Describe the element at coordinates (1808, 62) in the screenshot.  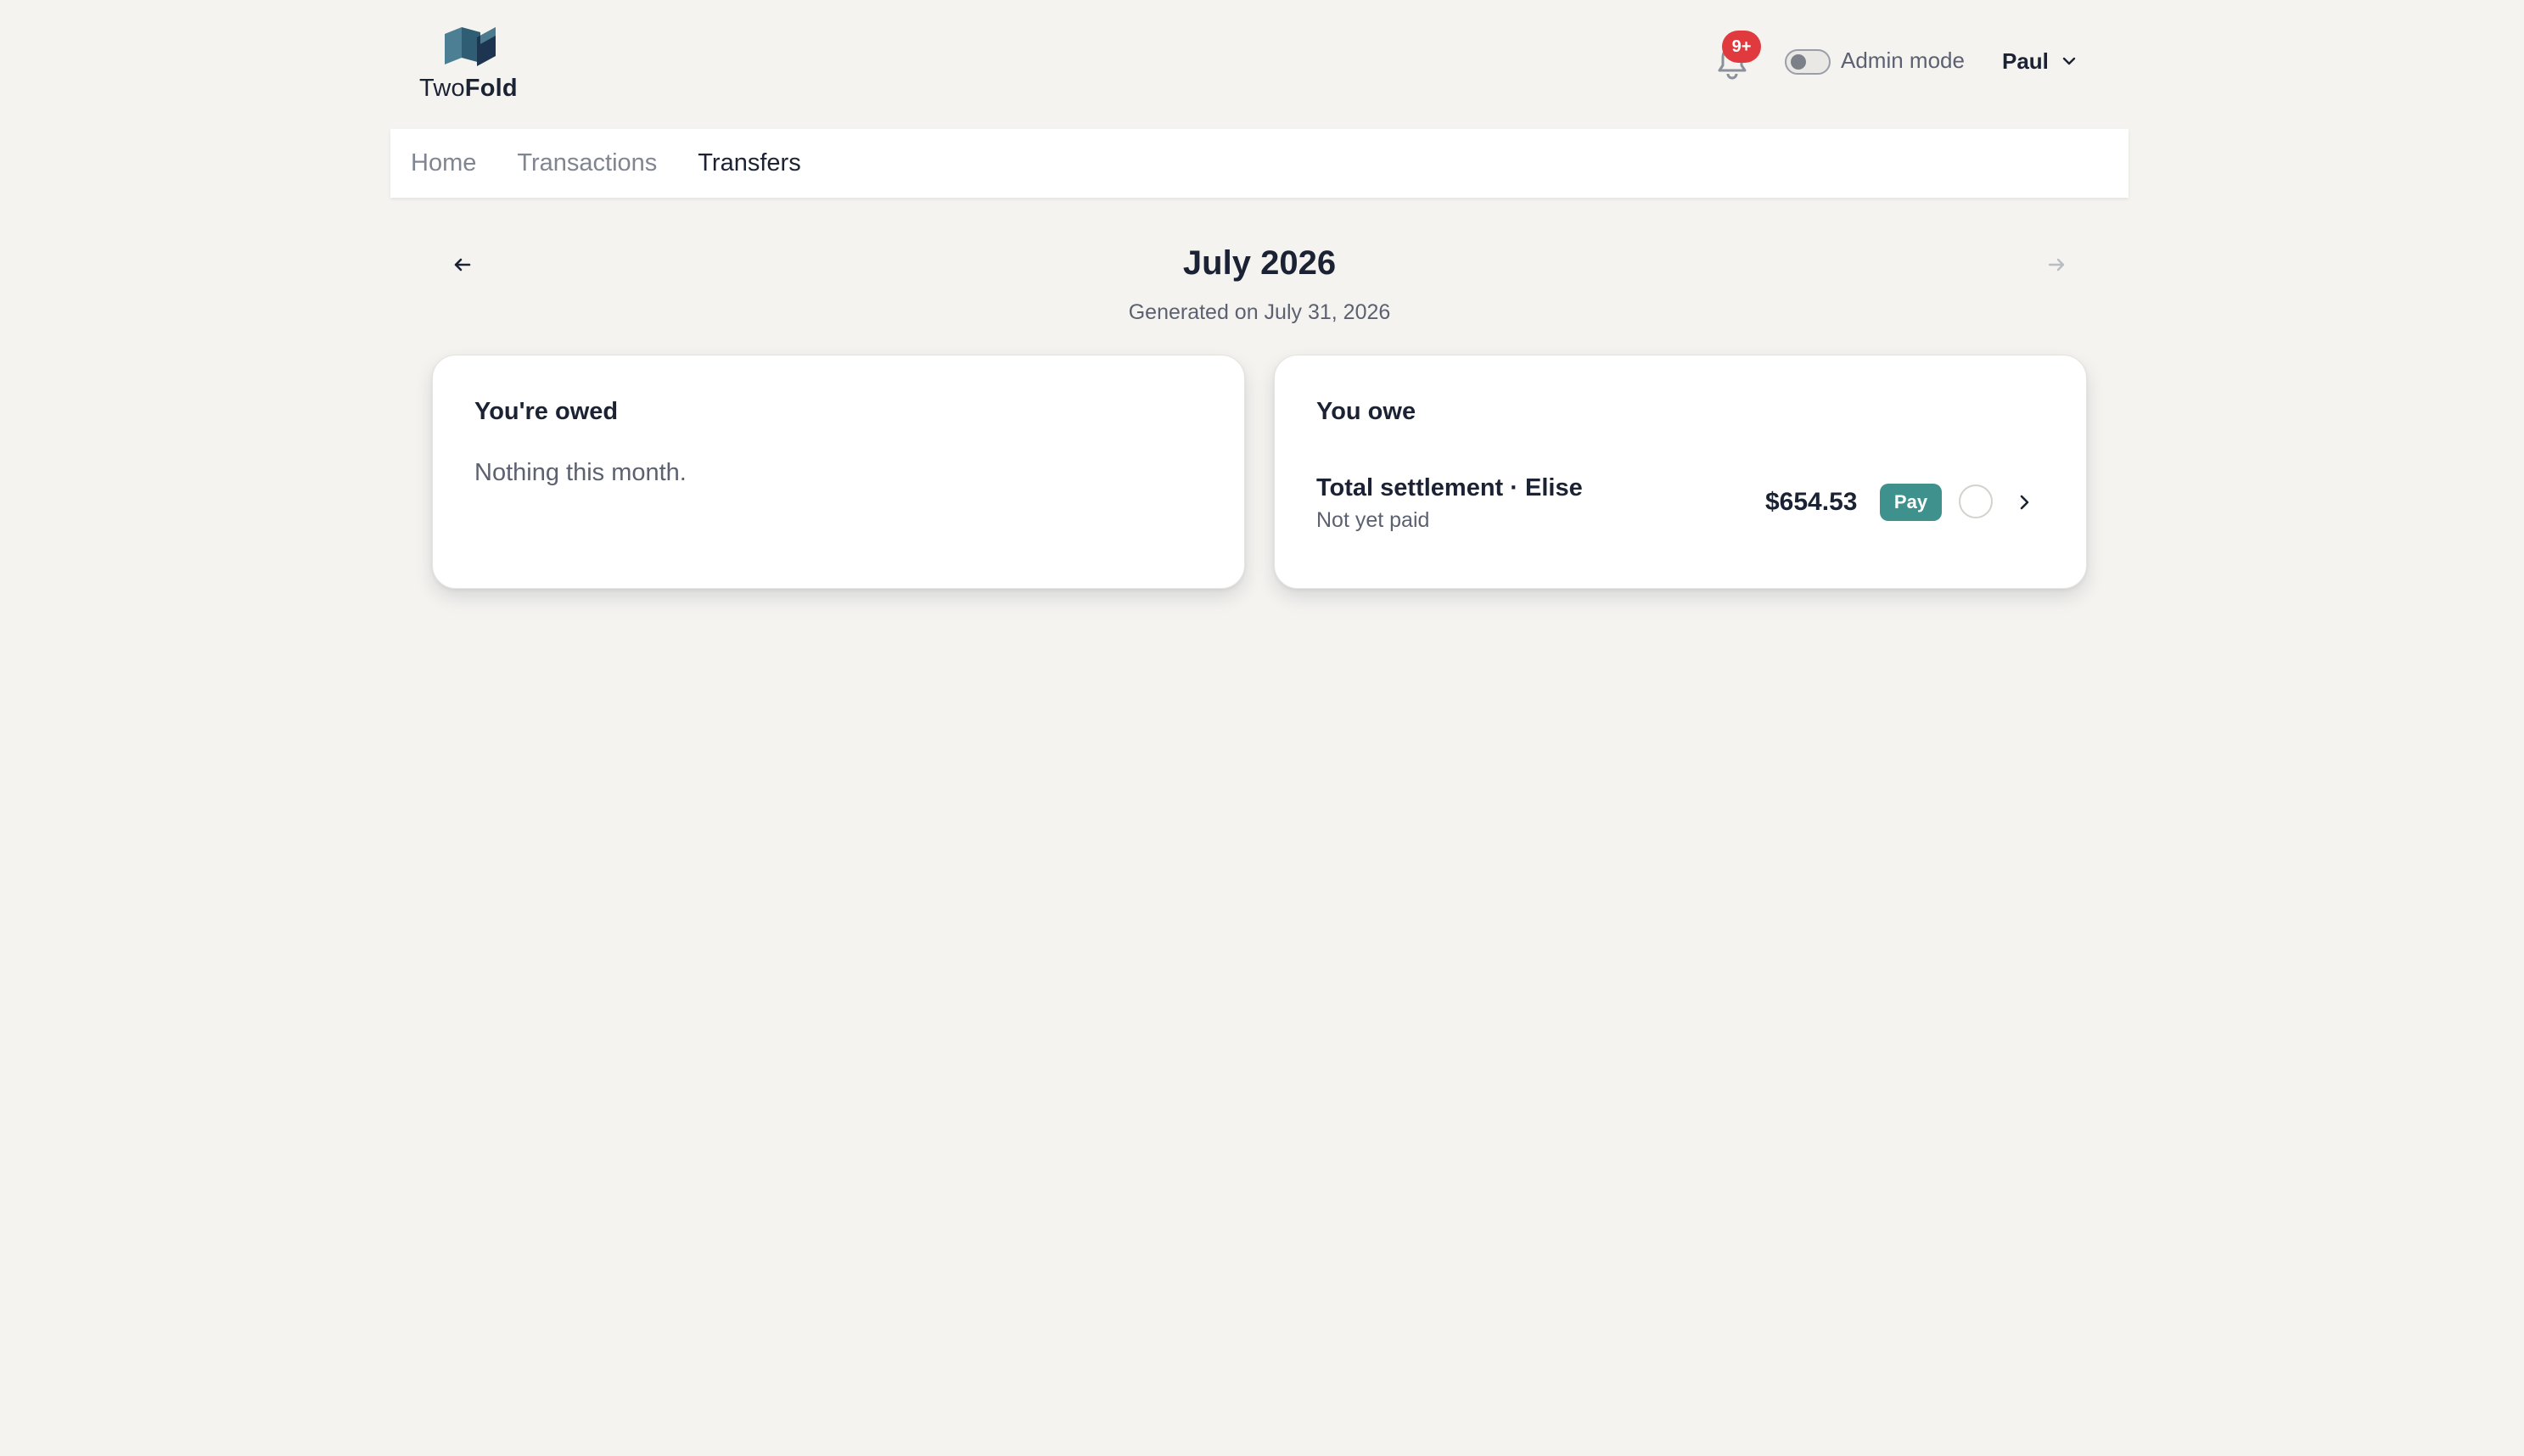
I see `admin-mode-toggle` at that location.